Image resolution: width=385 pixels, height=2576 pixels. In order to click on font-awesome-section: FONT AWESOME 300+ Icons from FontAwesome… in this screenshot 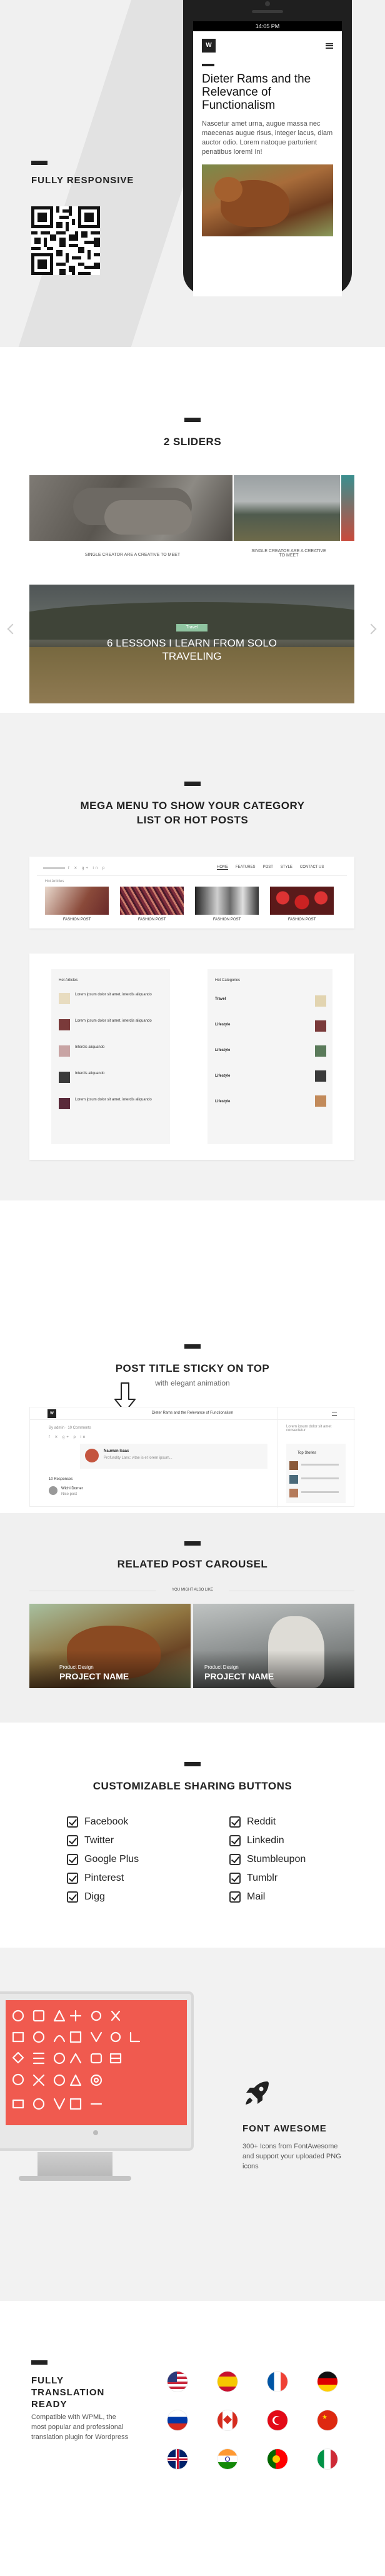, I will do `click(192, 2124)`.